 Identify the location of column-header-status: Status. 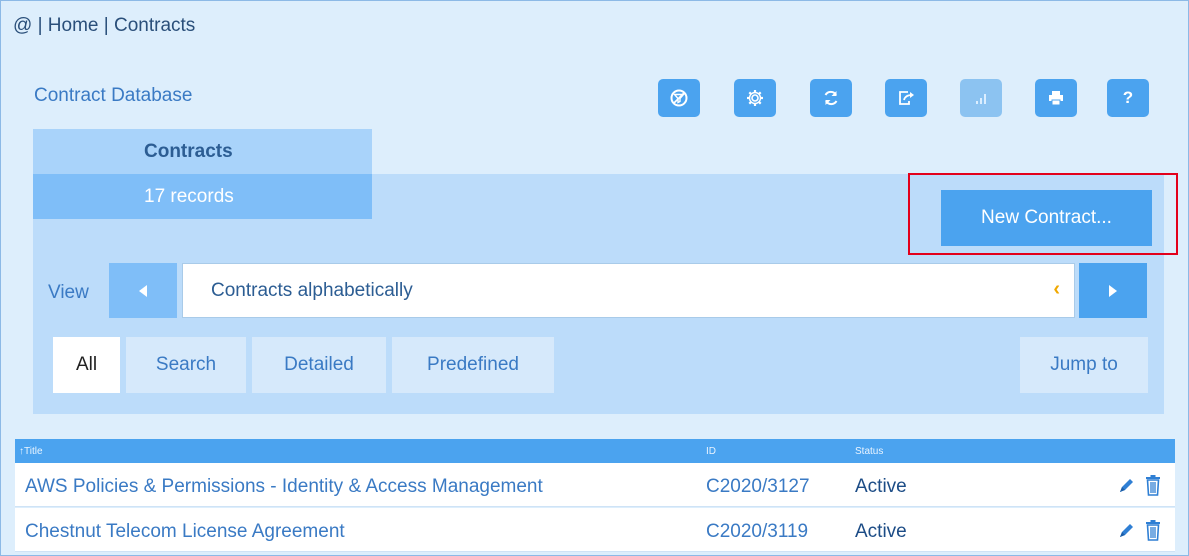
(869, 451).